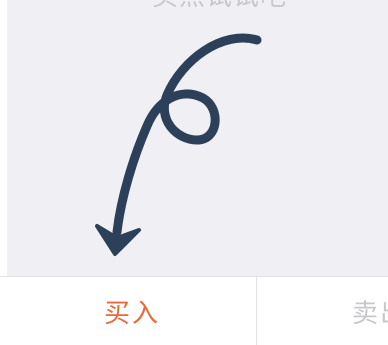 The width and height of the screenshot is (388, 345). What do you see at coordinates (132, 311) in the screenshot?
I see `tab-buy: 买入` at bounding box center [132, 311].